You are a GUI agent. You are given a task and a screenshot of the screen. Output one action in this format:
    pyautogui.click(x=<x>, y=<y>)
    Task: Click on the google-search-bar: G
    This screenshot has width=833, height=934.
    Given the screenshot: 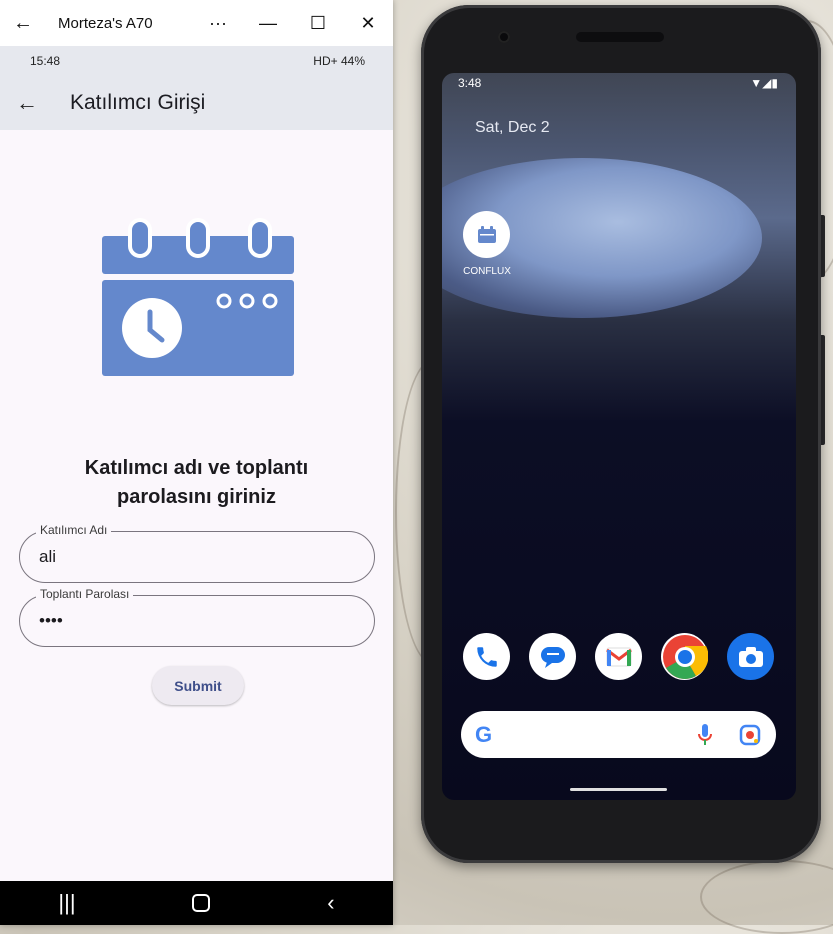 What is the action you would take?
    pyautogui.click(x=618, y=734)
    